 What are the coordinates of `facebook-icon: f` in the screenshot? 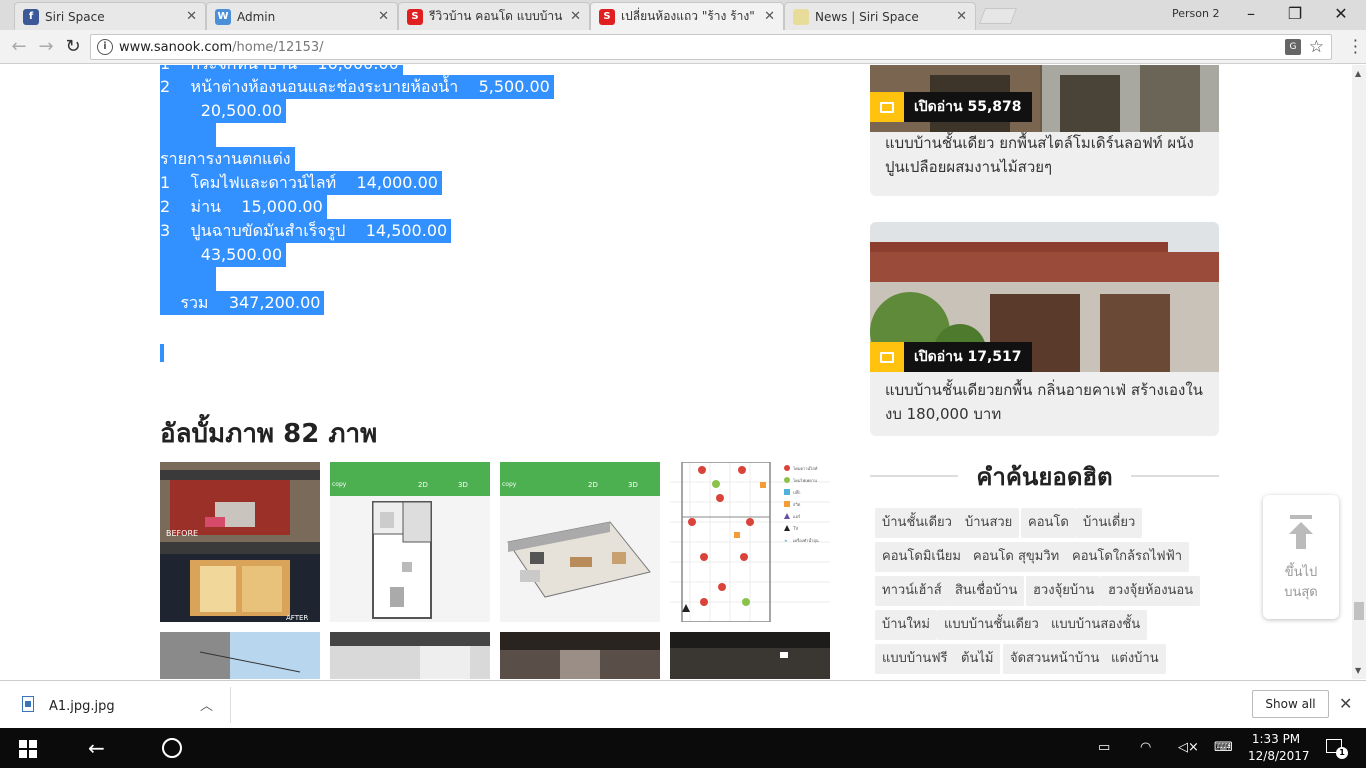 It's located at (31, 16).